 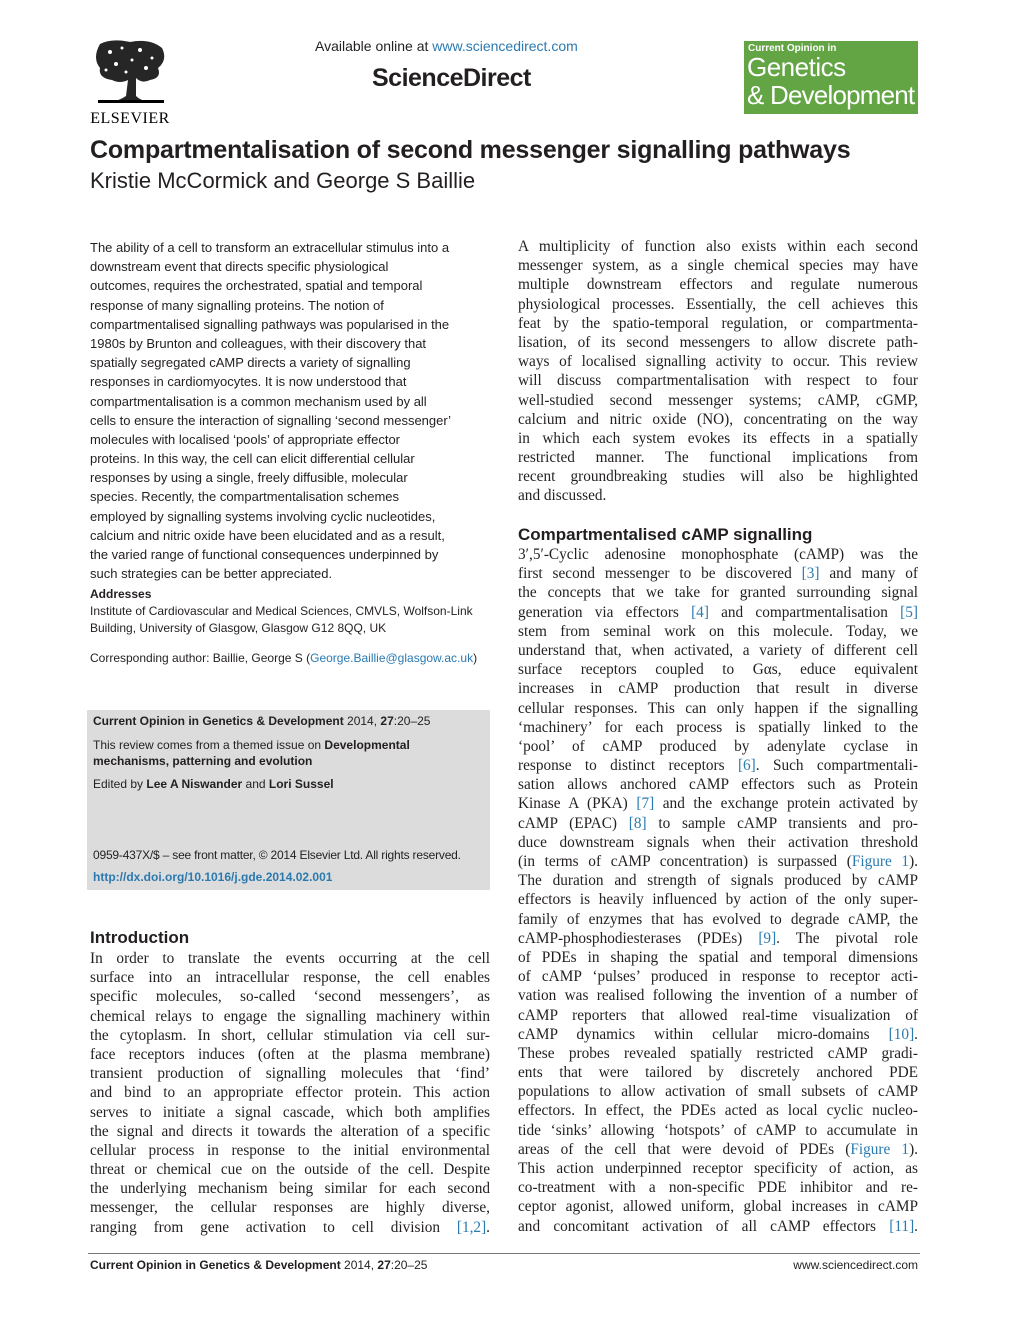 What do you see at coordinates (451, 78) in the screenshot?
I see `sciencedirect-logo: ScienceDirect` at bounding box center [451, 78].